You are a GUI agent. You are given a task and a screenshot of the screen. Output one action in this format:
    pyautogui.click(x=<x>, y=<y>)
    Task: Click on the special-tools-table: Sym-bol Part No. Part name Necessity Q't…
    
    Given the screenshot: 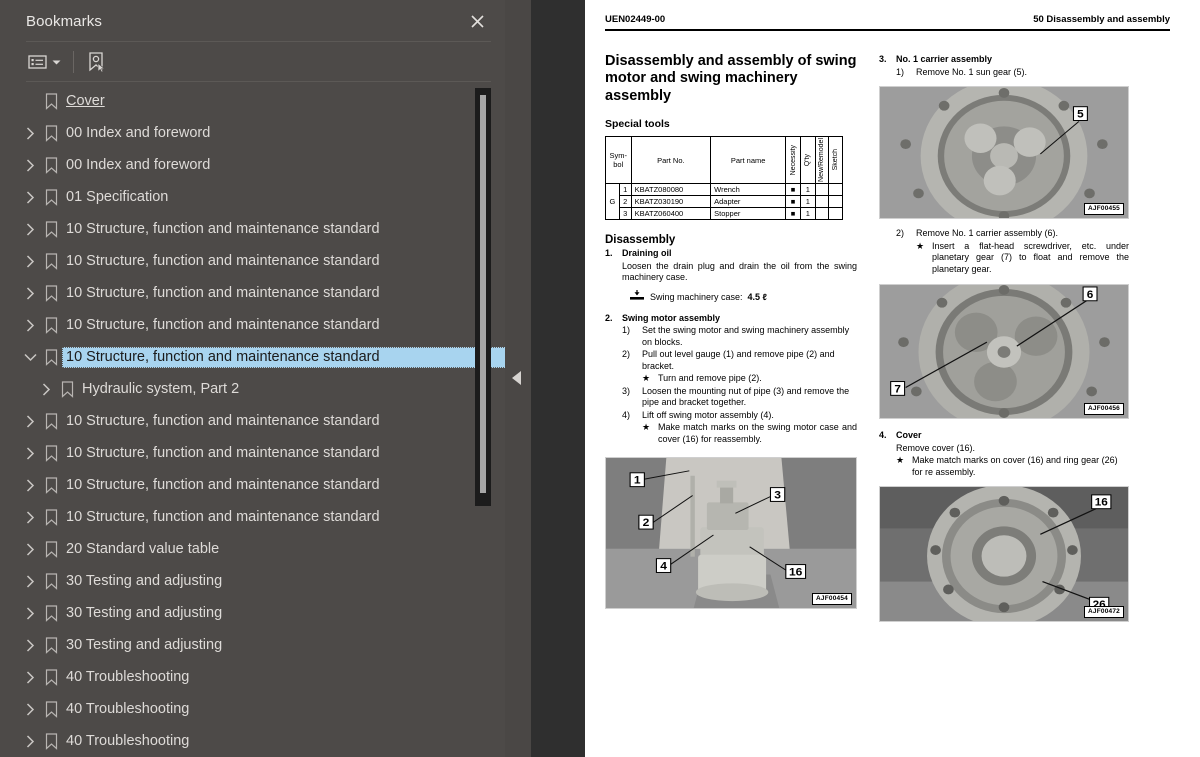 What is the action you would take?
    pyautogui.click(x=724, y=178)
    